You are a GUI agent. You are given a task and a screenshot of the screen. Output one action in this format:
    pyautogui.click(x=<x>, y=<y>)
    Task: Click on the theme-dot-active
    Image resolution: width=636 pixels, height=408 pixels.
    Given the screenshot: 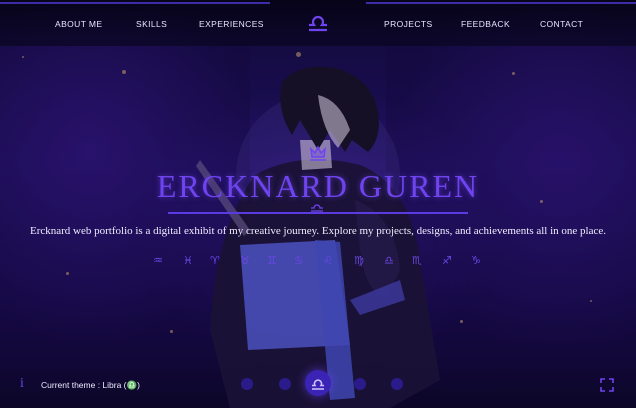 What is the action you would take?
    pyautogui.click(x=318, y=383)
    